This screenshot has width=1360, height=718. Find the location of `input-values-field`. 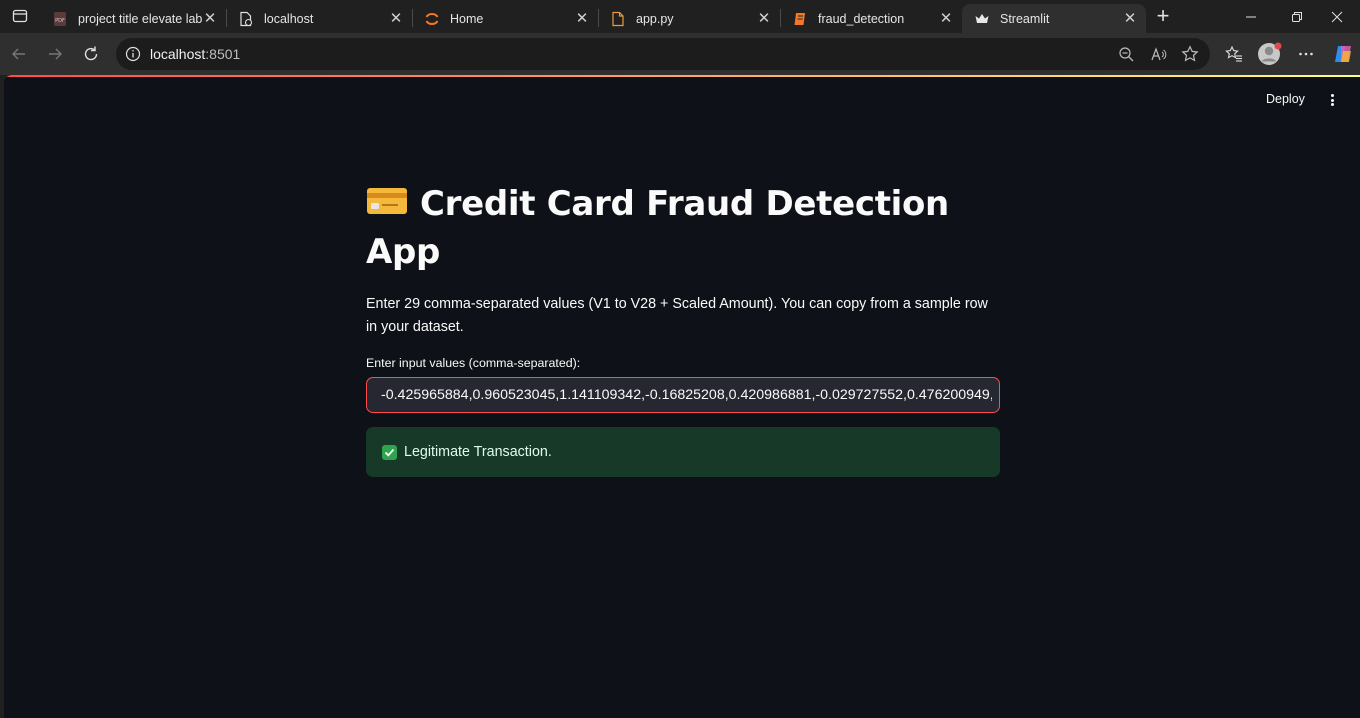

input-values-field is located at coordinates (683, 395).